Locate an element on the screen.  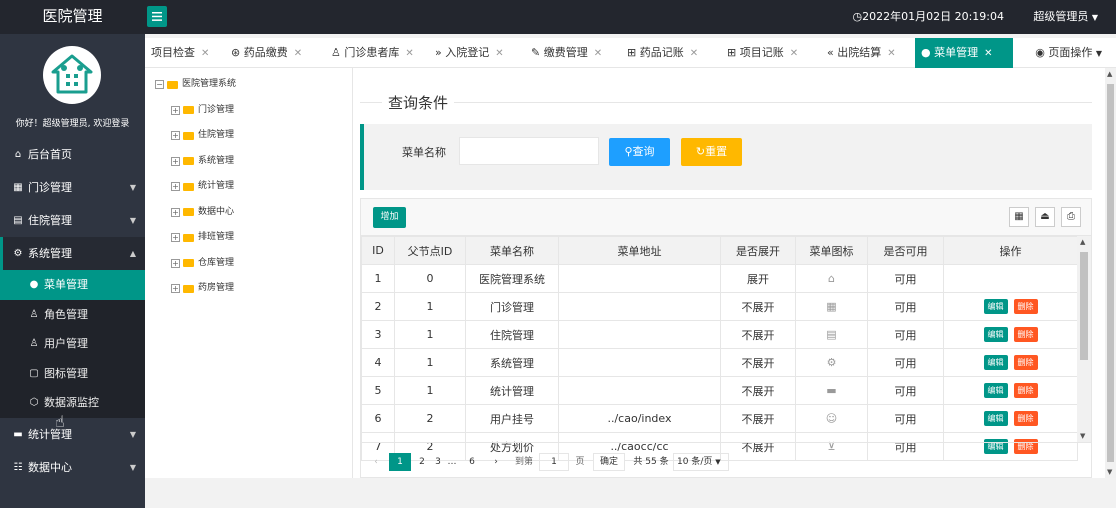
page-size-select: 10 条/页 ▼ is located at coordinates (701, 462).